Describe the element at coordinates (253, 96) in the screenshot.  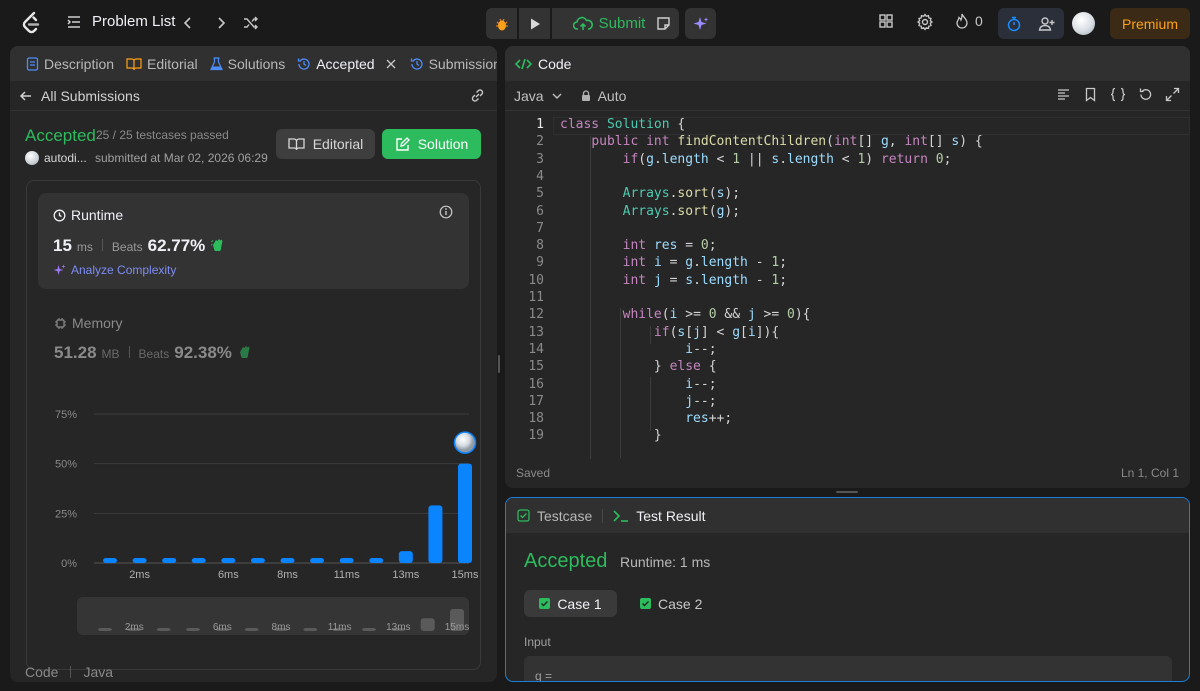
I see `all-submissions-link: All Submissions` at that location.